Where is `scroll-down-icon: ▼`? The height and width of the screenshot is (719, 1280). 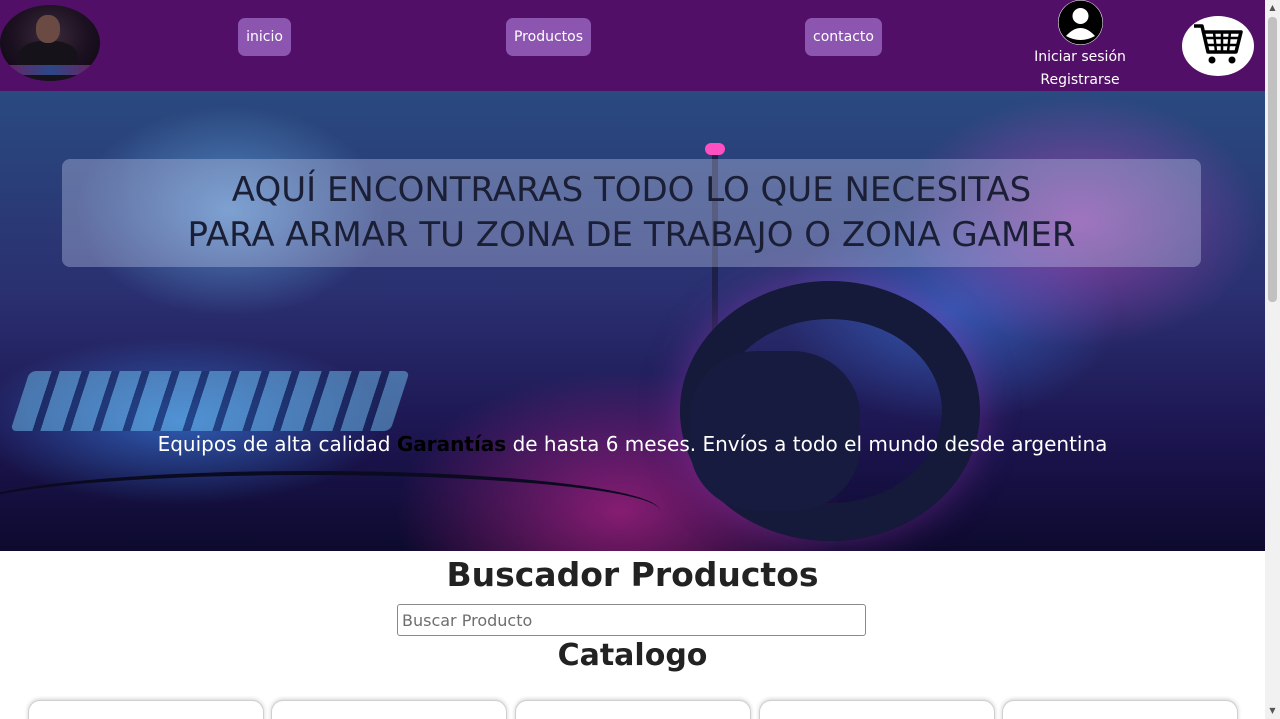
scroll-down-icon: ▼ is located at coordinates (1272, 711).